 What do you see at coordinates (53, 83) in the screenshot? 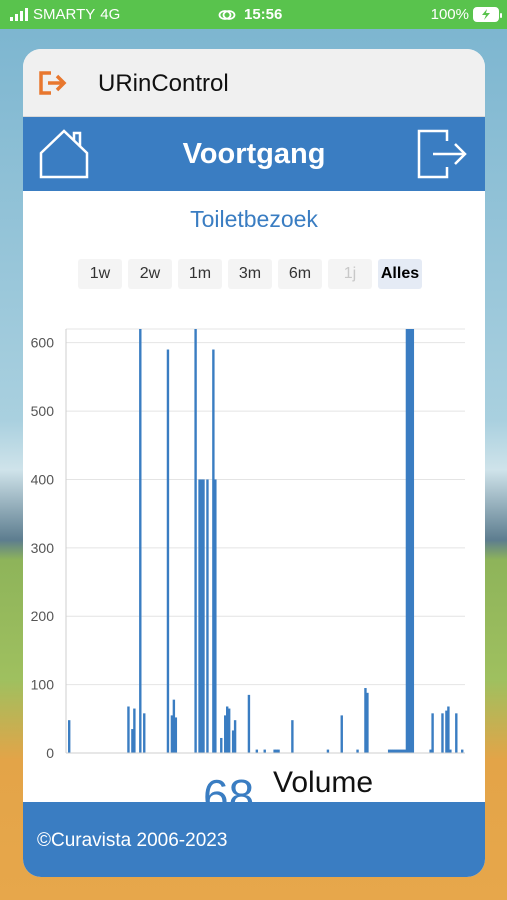
I see `logout-icon` at bounding box center [53, 83].